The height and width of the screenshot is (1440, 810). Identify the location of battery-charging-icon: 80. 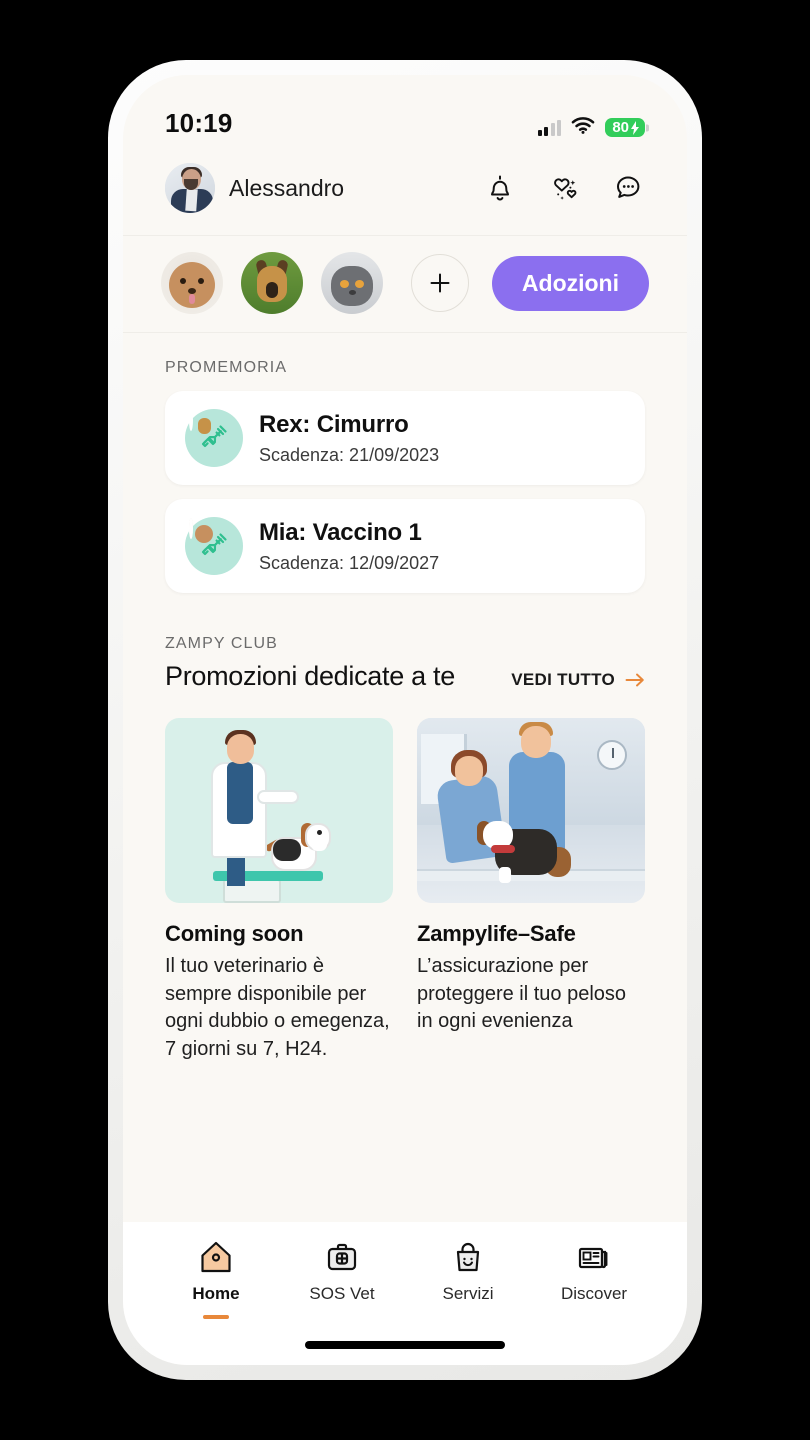
(625, 127).